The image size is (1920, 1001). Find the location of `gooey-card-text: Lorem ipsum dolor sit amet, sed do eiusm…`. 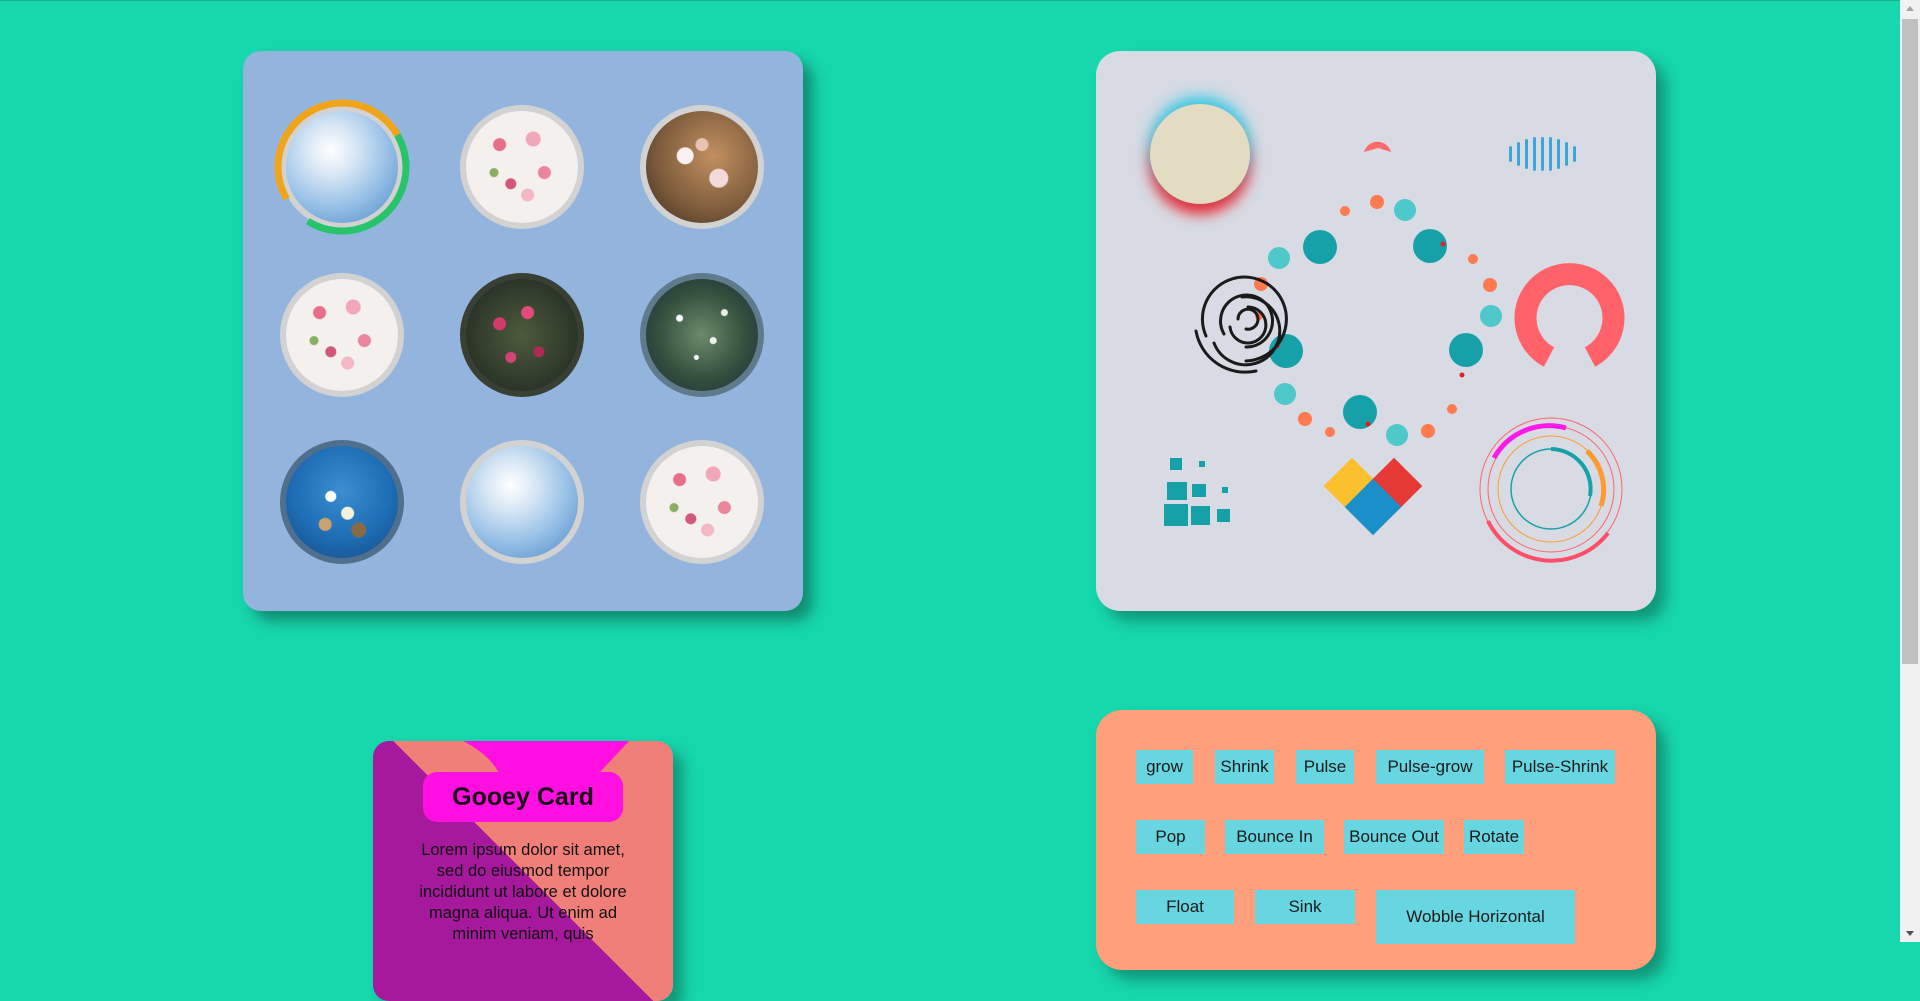

gooey-card-text: Lorem ipsum dolor sit amet, sed do eiusm… is located at coordinates (523, 892).